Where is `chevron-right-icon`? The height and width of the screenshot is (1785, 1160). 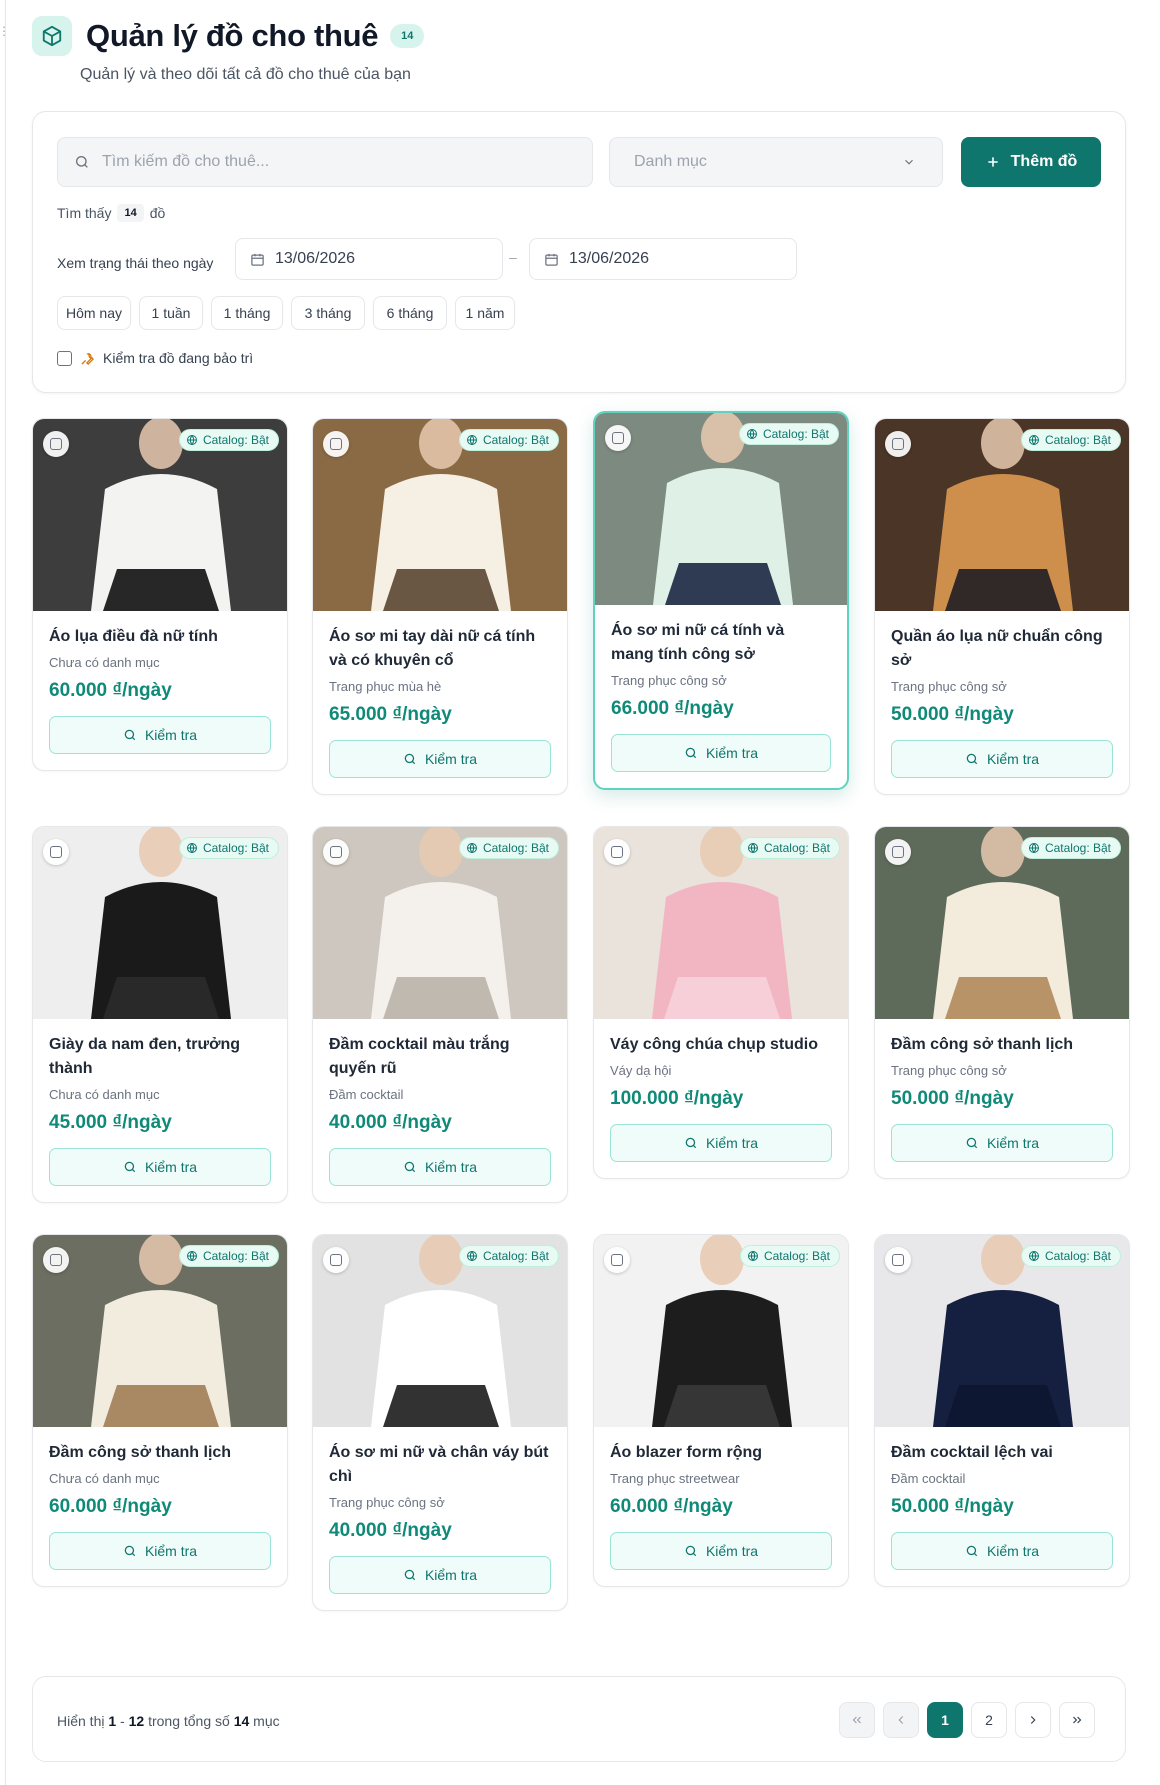 chevron-right-icon is located at coordinates (1033, 1720).